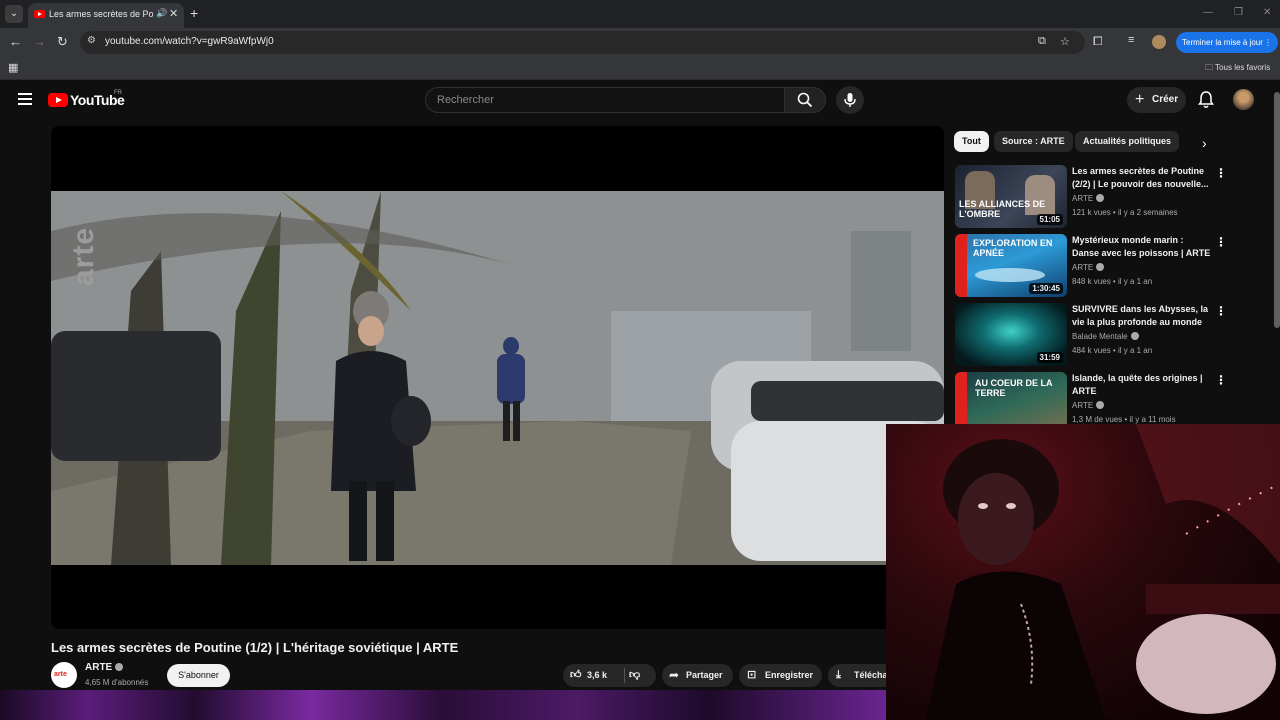 The width and height of the screenshot is (1280, 720). I want to click on all-bookmarks-folder: 🗀 Tous les favoris, so click(1237, 69).